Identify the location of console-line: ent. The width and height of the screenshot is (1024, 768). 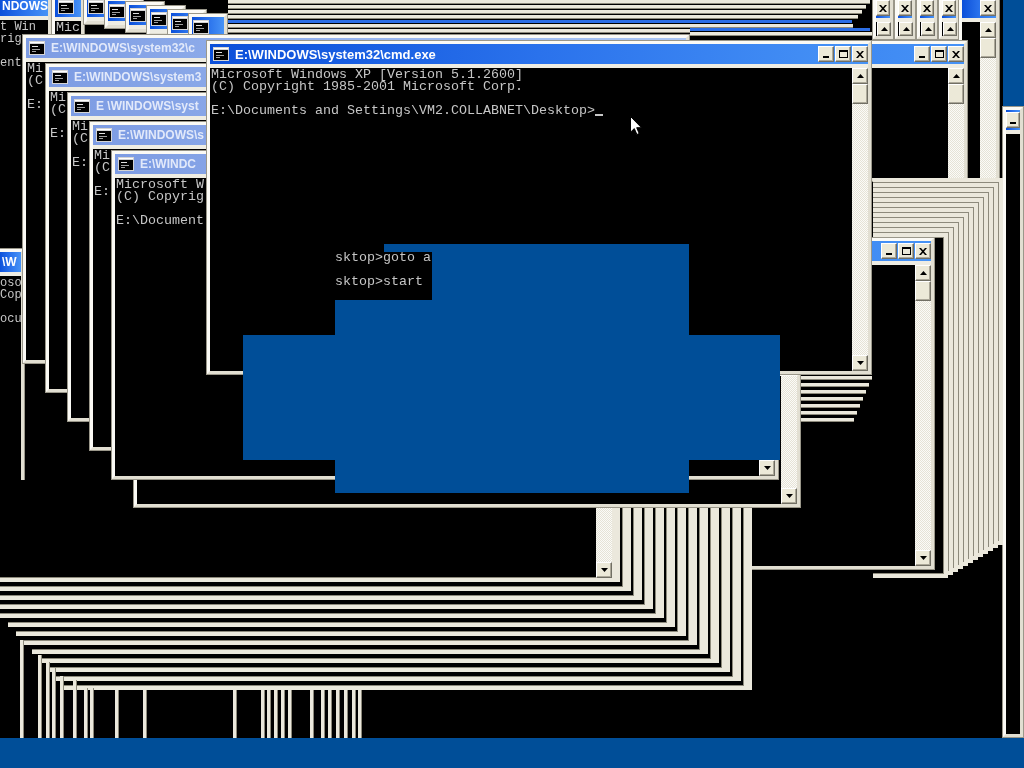
(11, 63).